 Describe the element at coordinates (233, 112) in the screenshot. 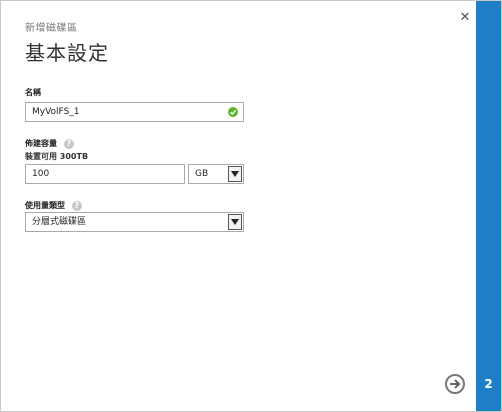

I see `check-icon` at that location.